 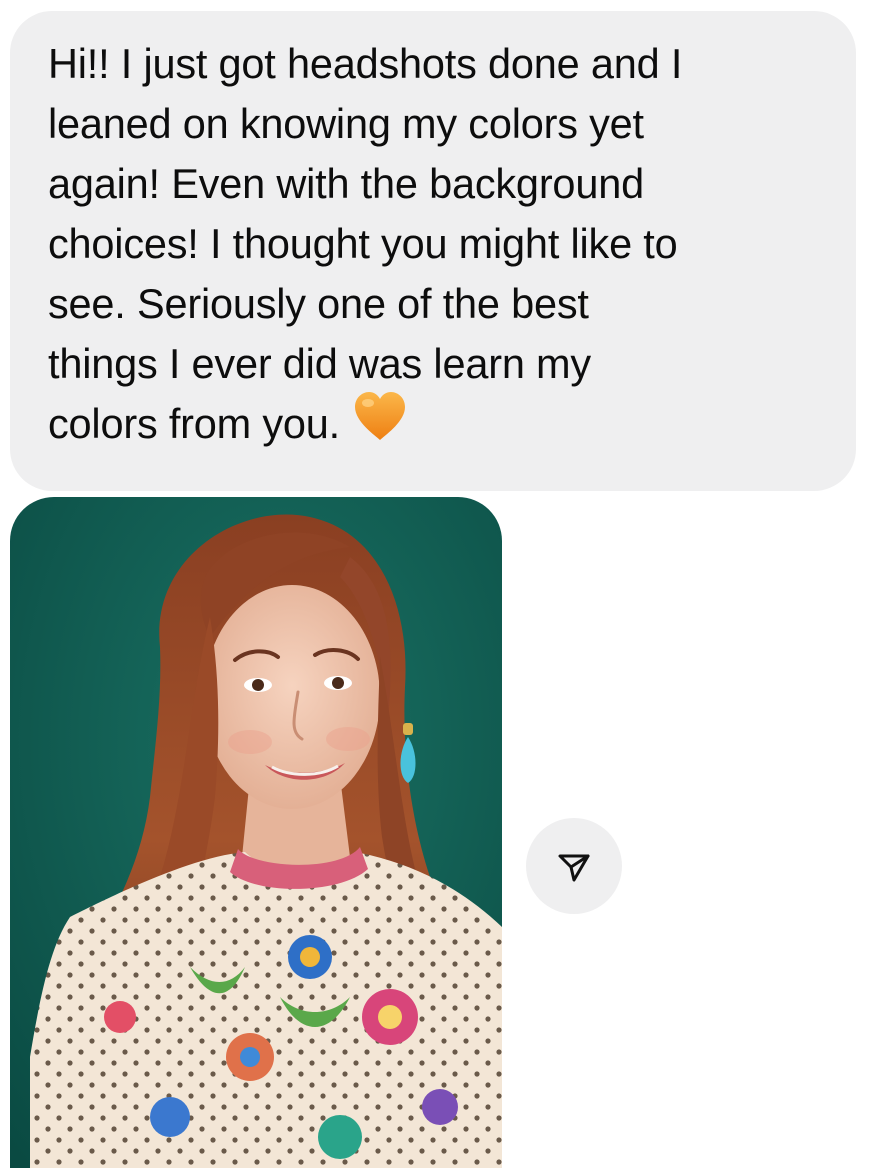 What do you see at coordinates (363, 243) in the screenshot?
I see `message-line: choices! I thought you might like to` at bounding box center [363, 243].